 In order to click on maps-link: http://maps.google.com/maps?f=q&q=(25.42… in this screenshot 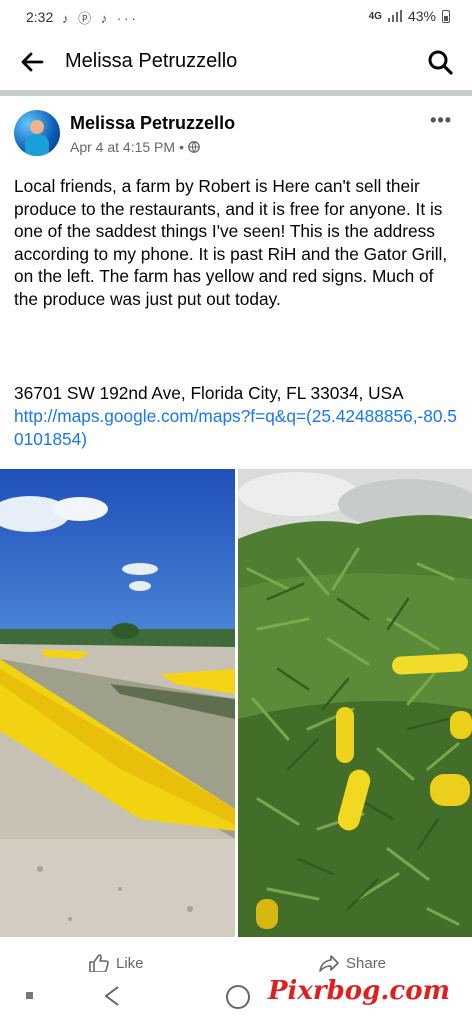, I will do `click(238, 428)`.